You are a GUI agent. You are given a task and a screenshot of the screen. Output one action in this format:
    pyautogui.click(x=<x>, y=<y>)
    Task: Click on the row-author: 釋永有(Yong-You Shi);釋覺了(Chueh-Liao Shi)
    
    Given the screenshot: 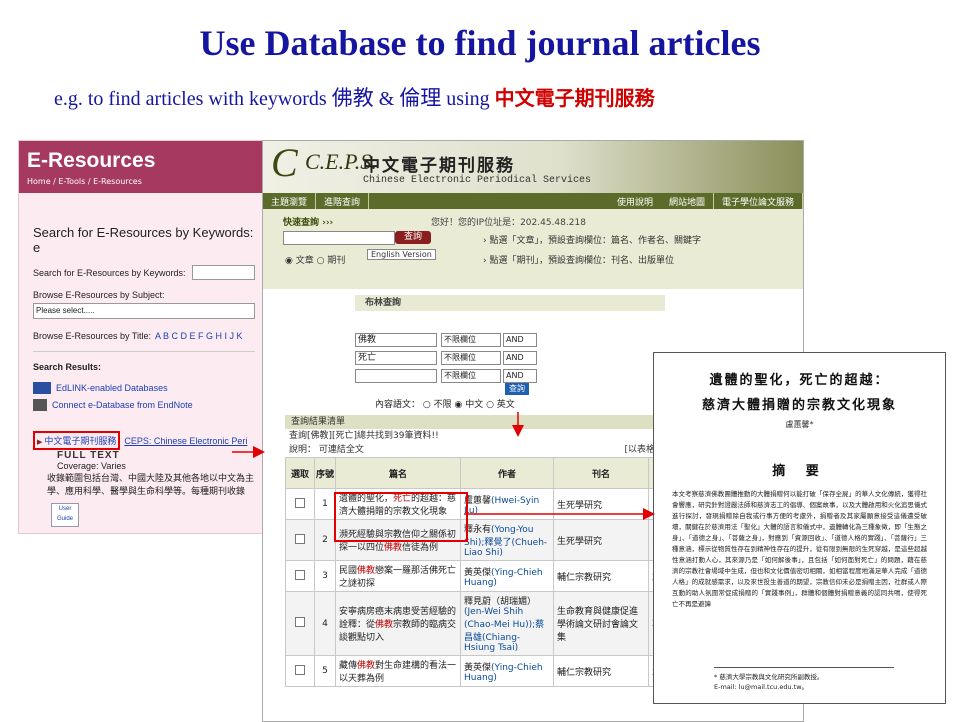 What is the action you would take?
    pyautogui.click(x=507, y=540)
    